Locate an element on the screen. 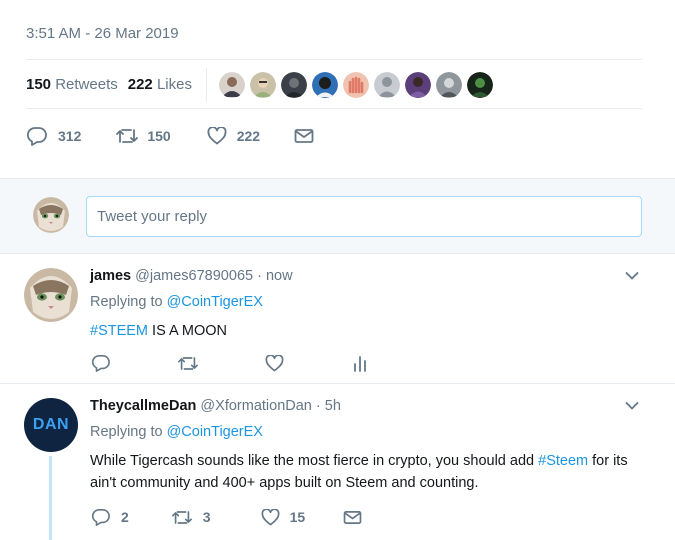 The image size is (675, 540). tweet-body: IS A MOON is located at coordinates (189, 331).